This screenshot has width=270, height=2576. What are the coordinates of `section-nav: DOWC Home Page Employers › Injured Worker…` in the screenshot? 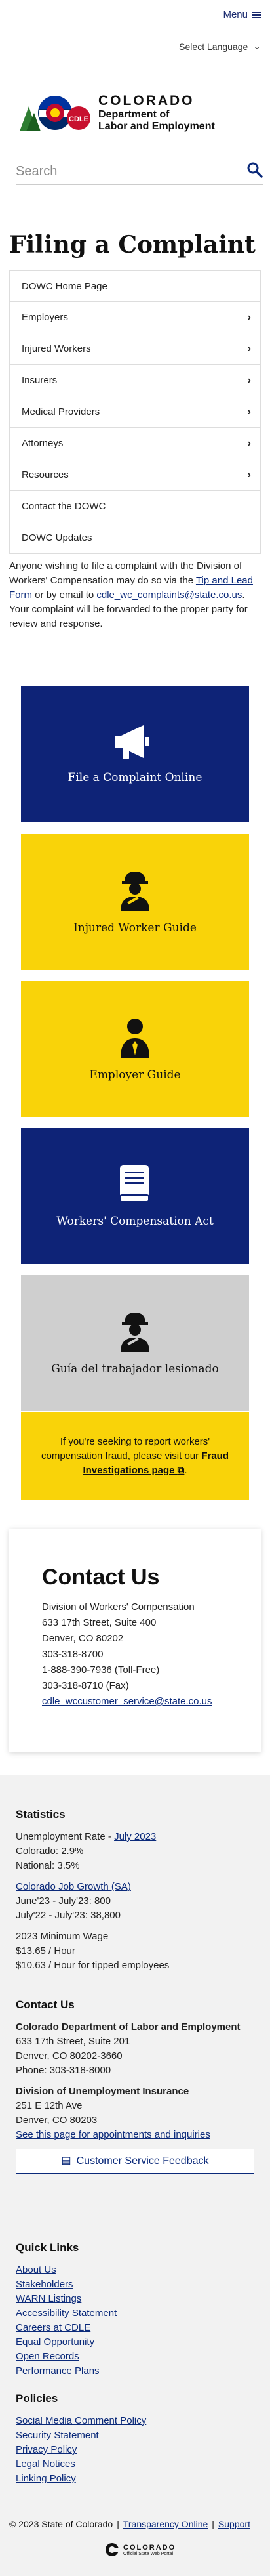 It's located at (135, 412).